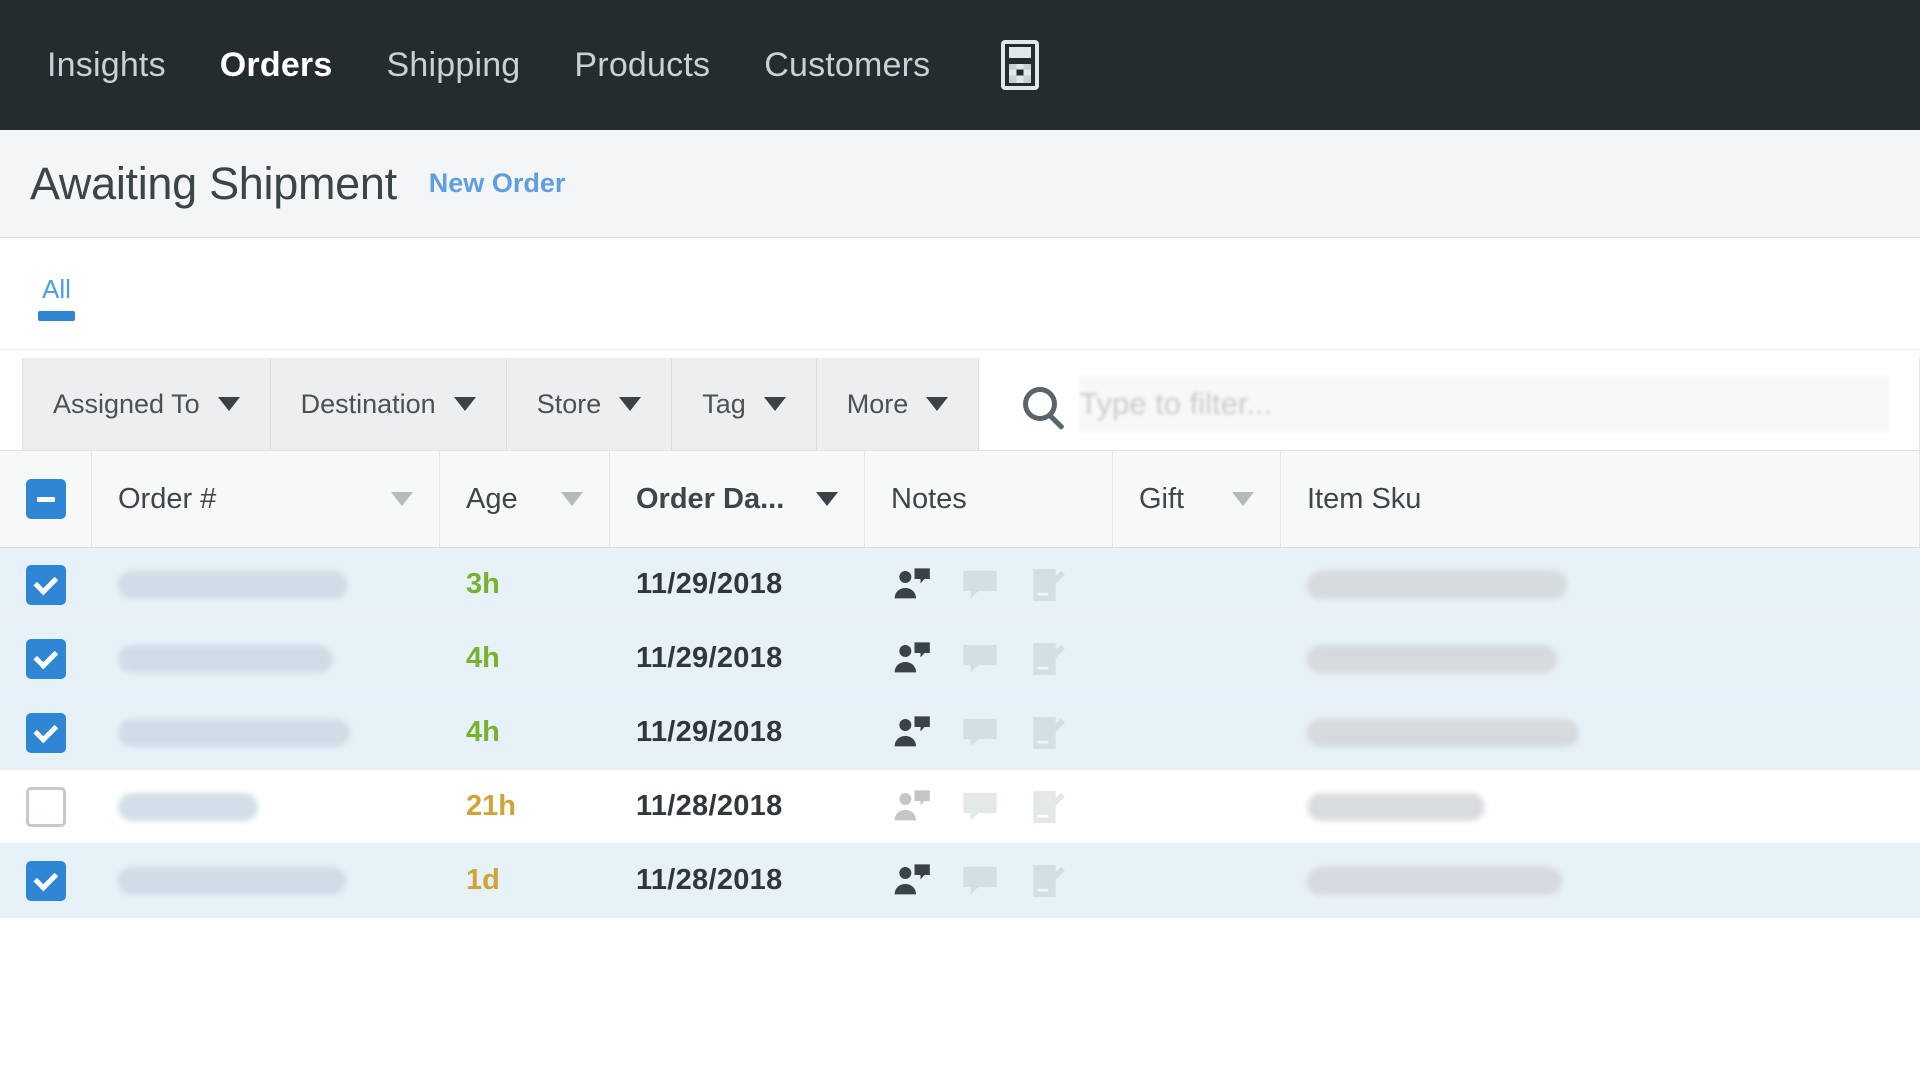 This screenshot has width=1920, height=1080. Describe the element at coordinates (847, 65) in the screenshot. I see `nav-item-customers: Customers` at that location.